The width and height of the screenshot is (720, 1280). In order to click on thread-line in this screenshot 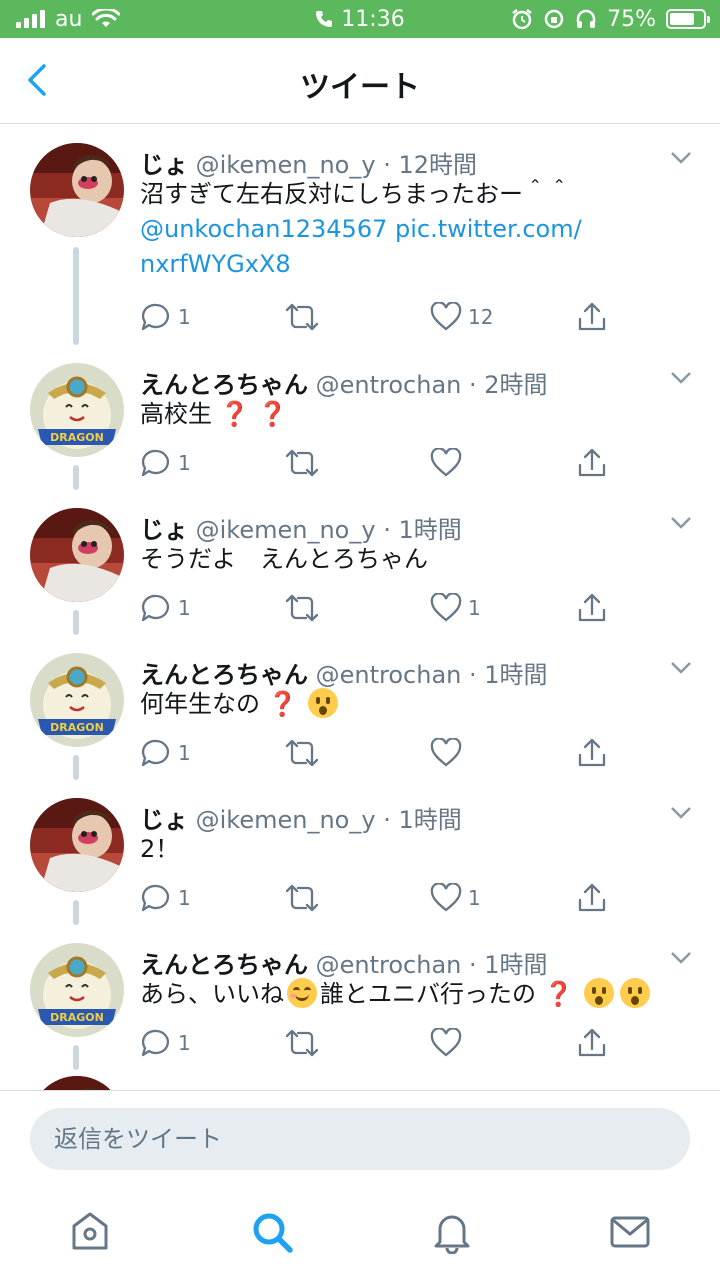, I will do `click(76, 912)`.